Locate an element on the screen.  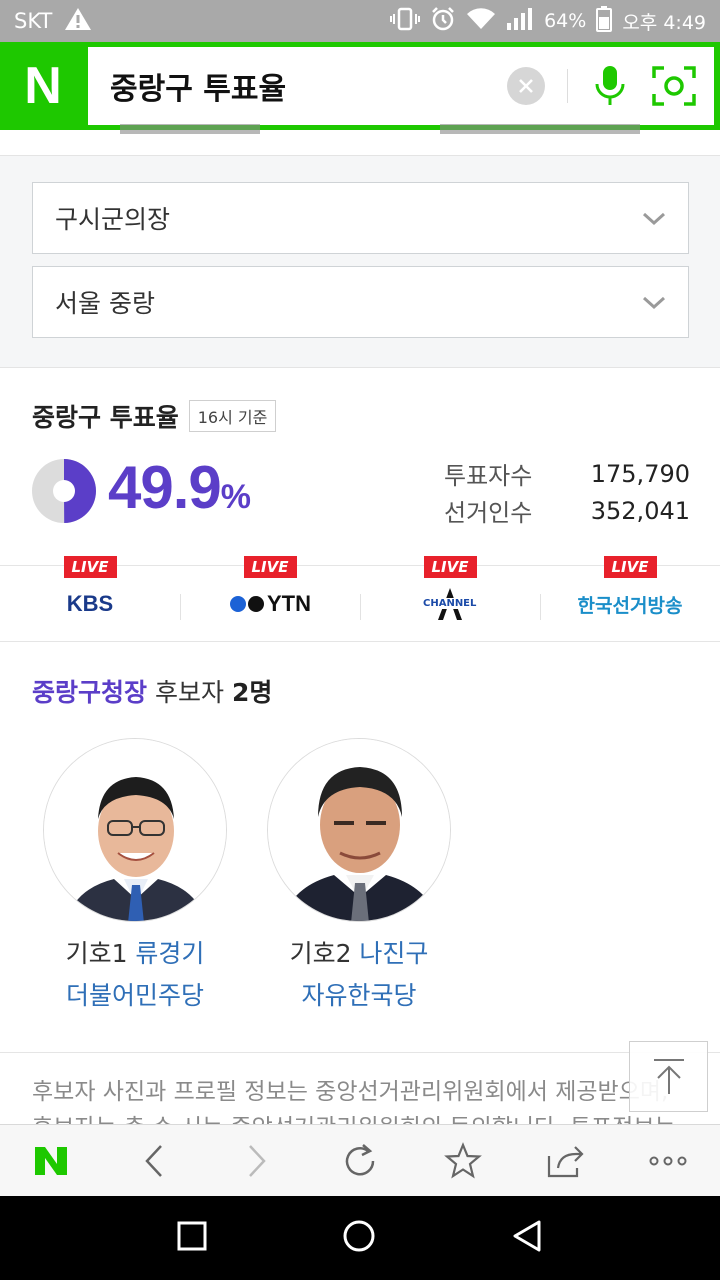
voice-search-button is located at coordinates (610, 86).